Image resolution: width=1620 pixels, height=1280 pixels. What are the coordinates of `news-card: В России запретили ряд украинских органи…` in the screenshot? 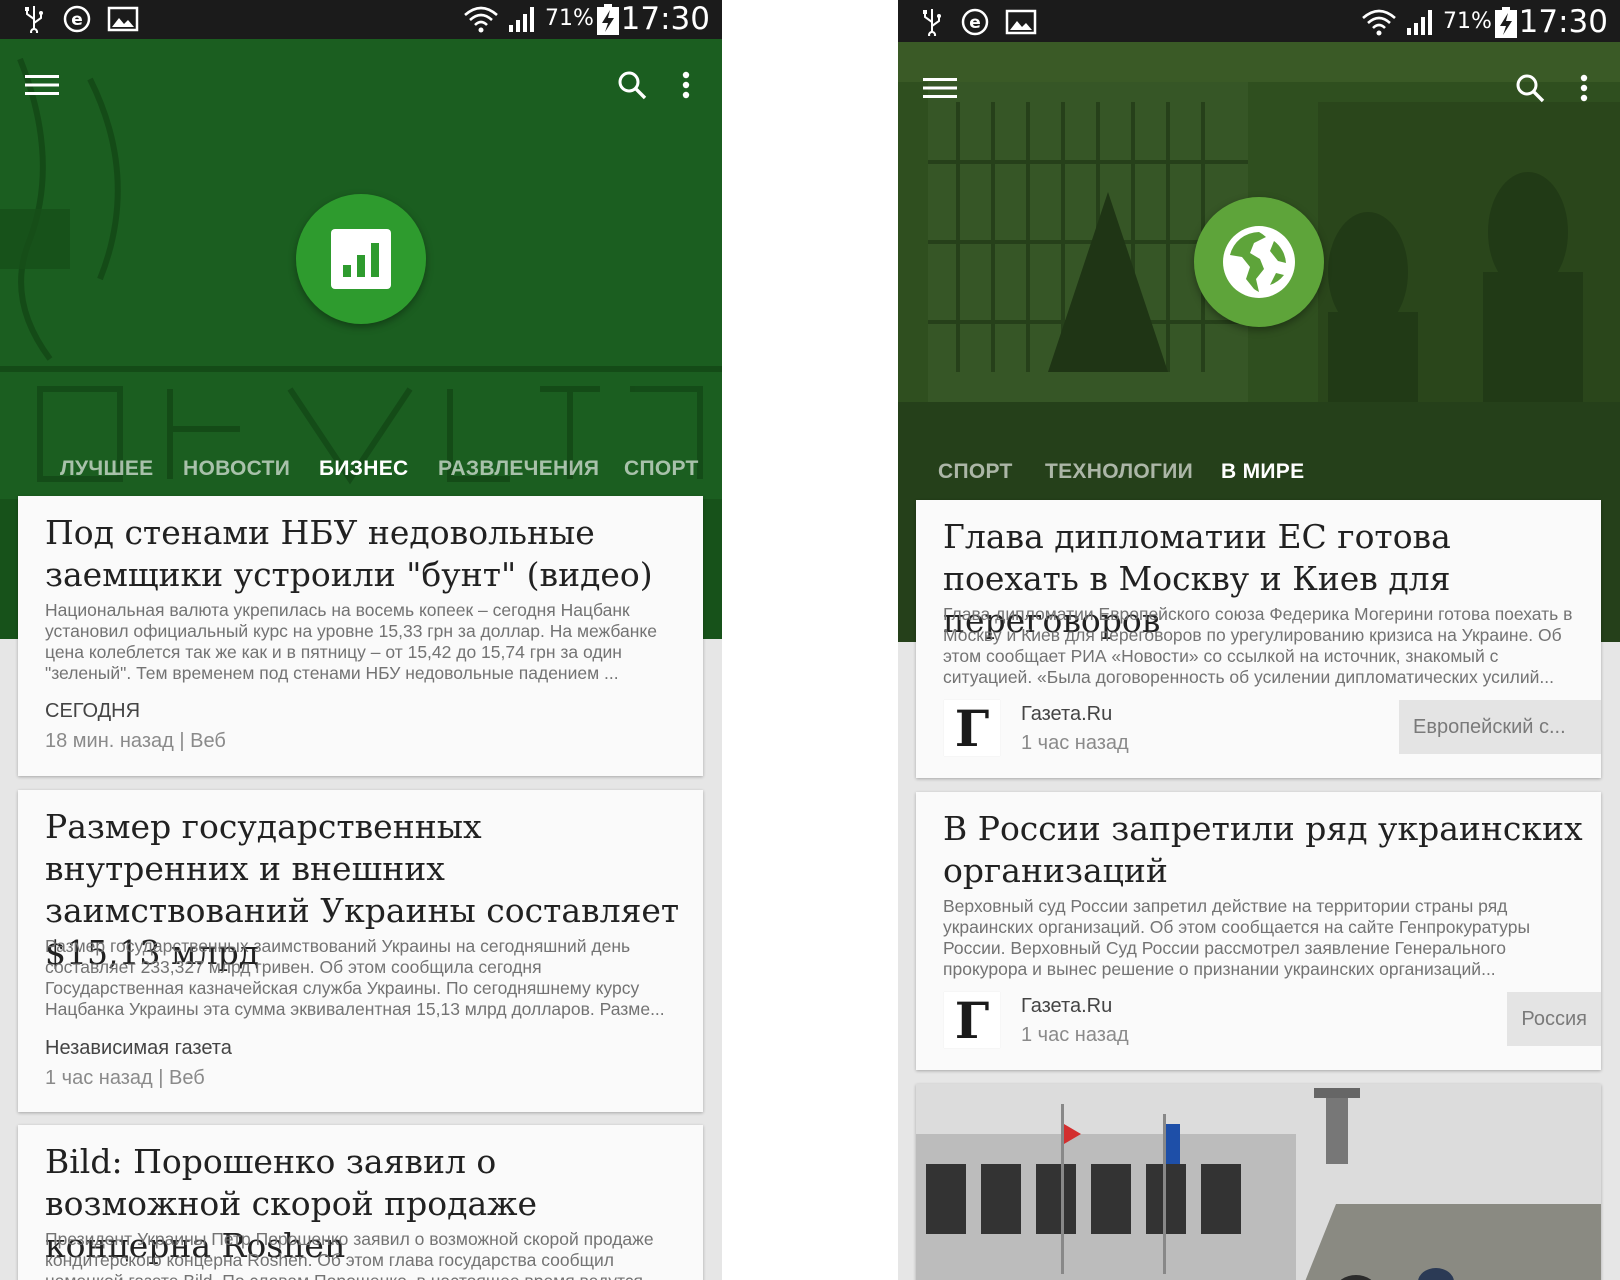 It's located at (1258, 931).